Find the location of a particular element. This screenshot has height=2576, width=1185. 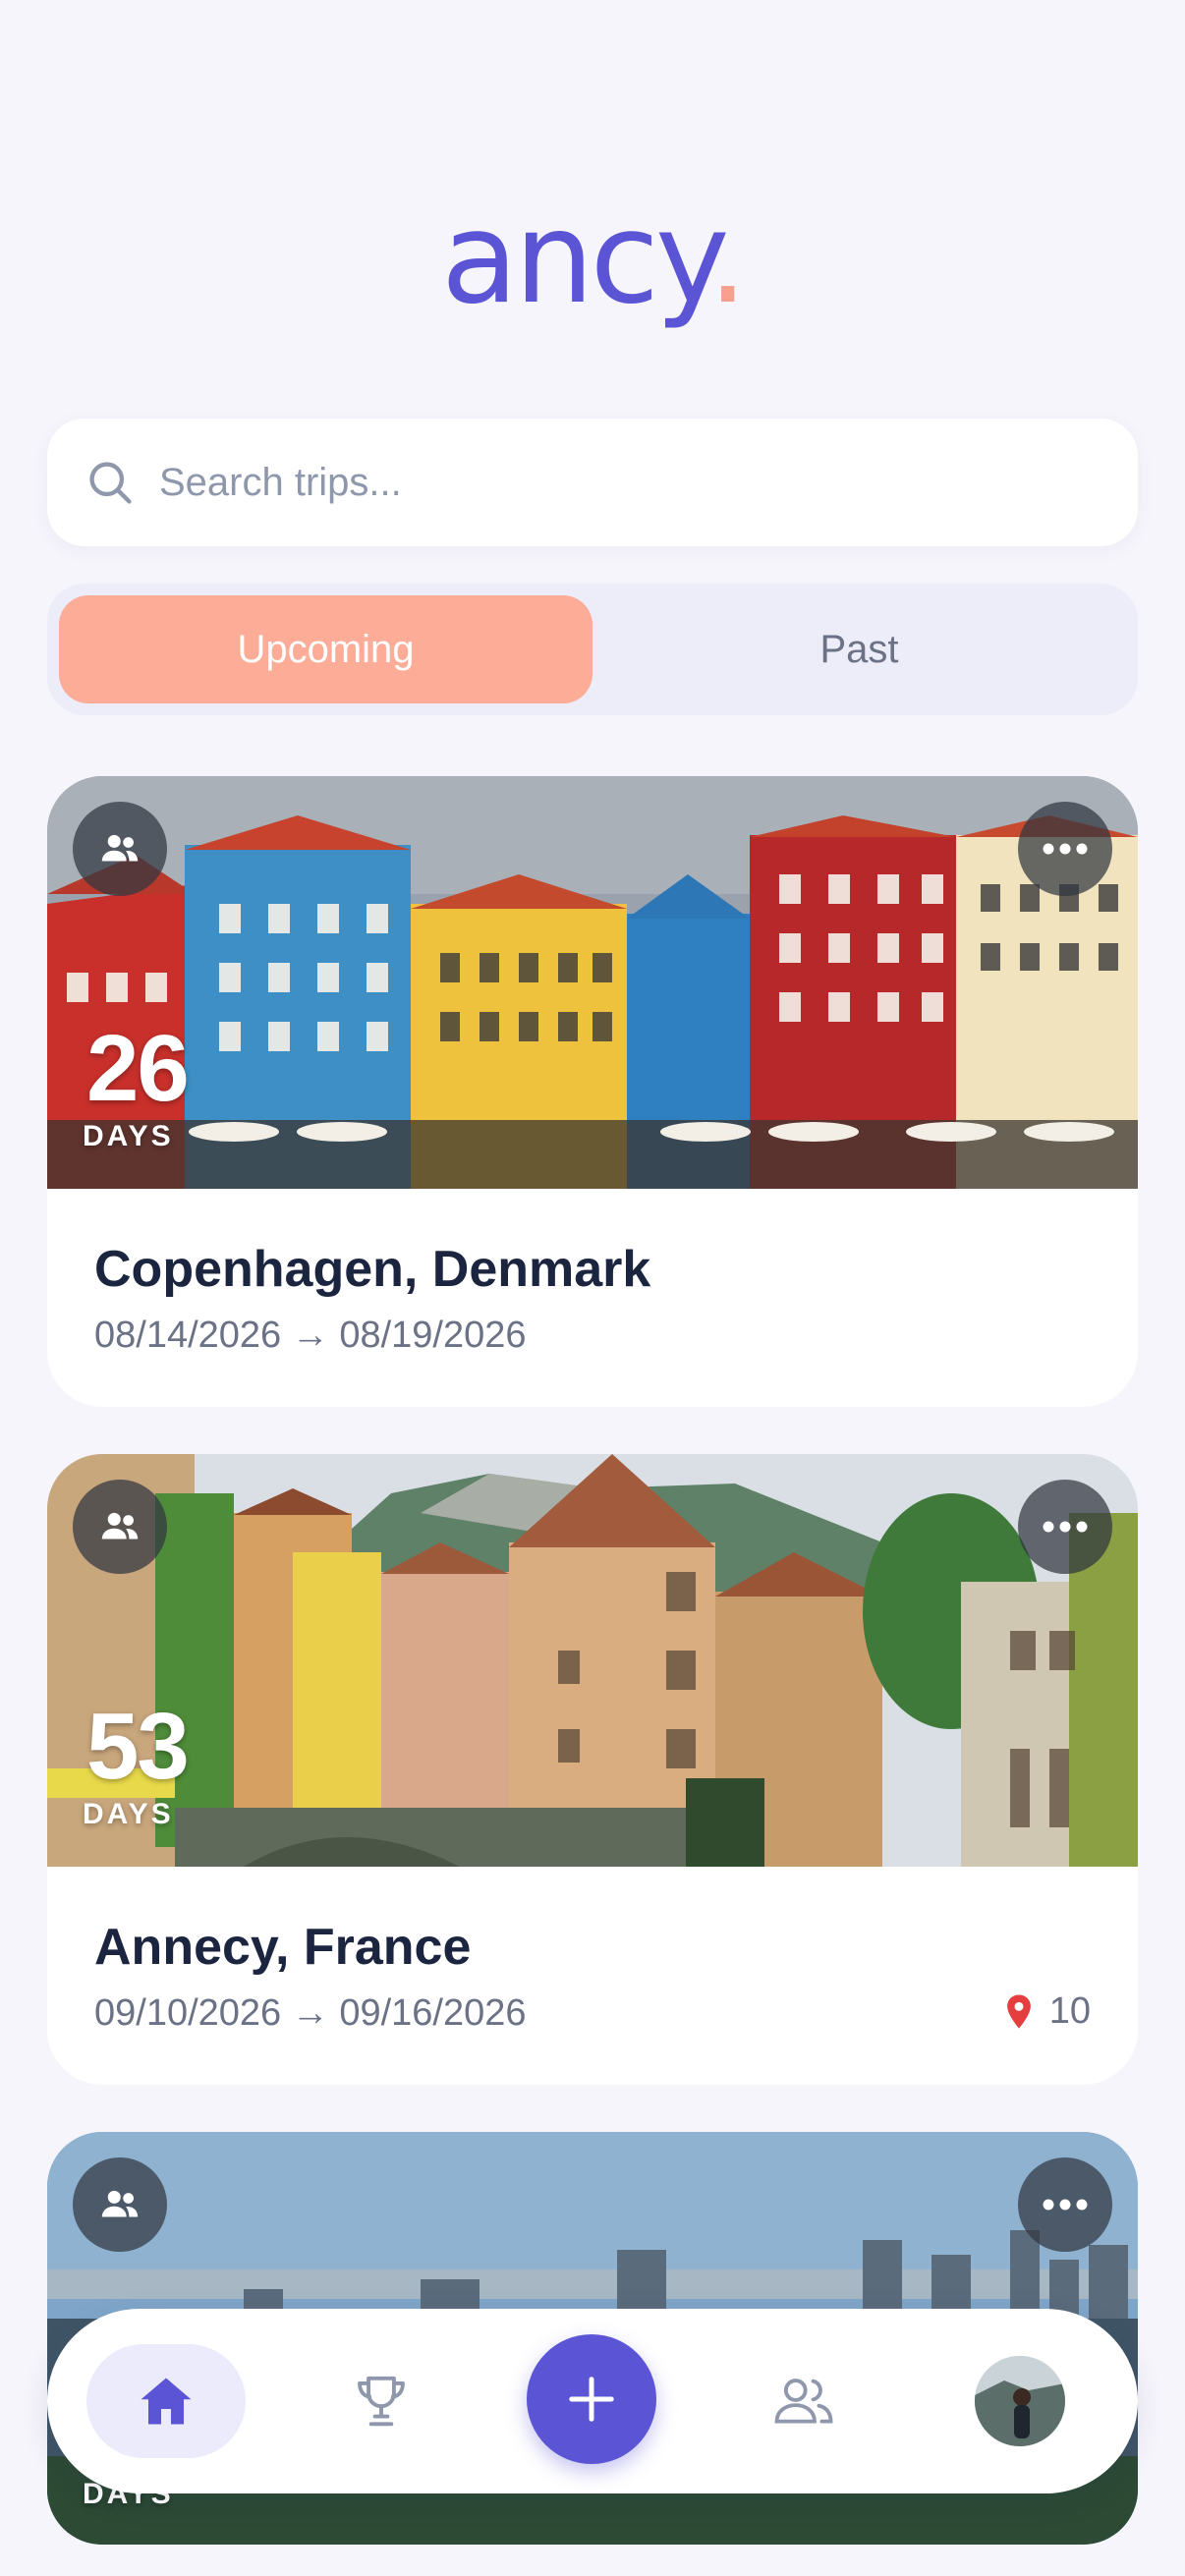

app-logo: ancy. is located at coordinates (592, 259).